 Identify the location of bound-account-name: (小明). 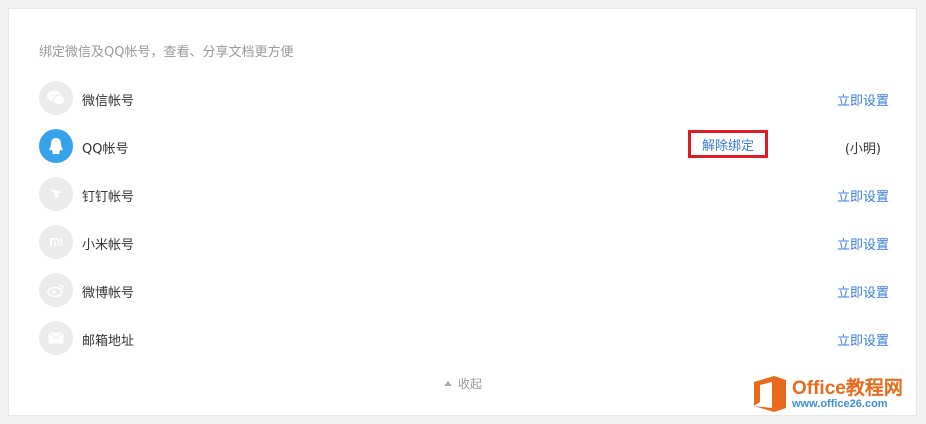
(862, 149).